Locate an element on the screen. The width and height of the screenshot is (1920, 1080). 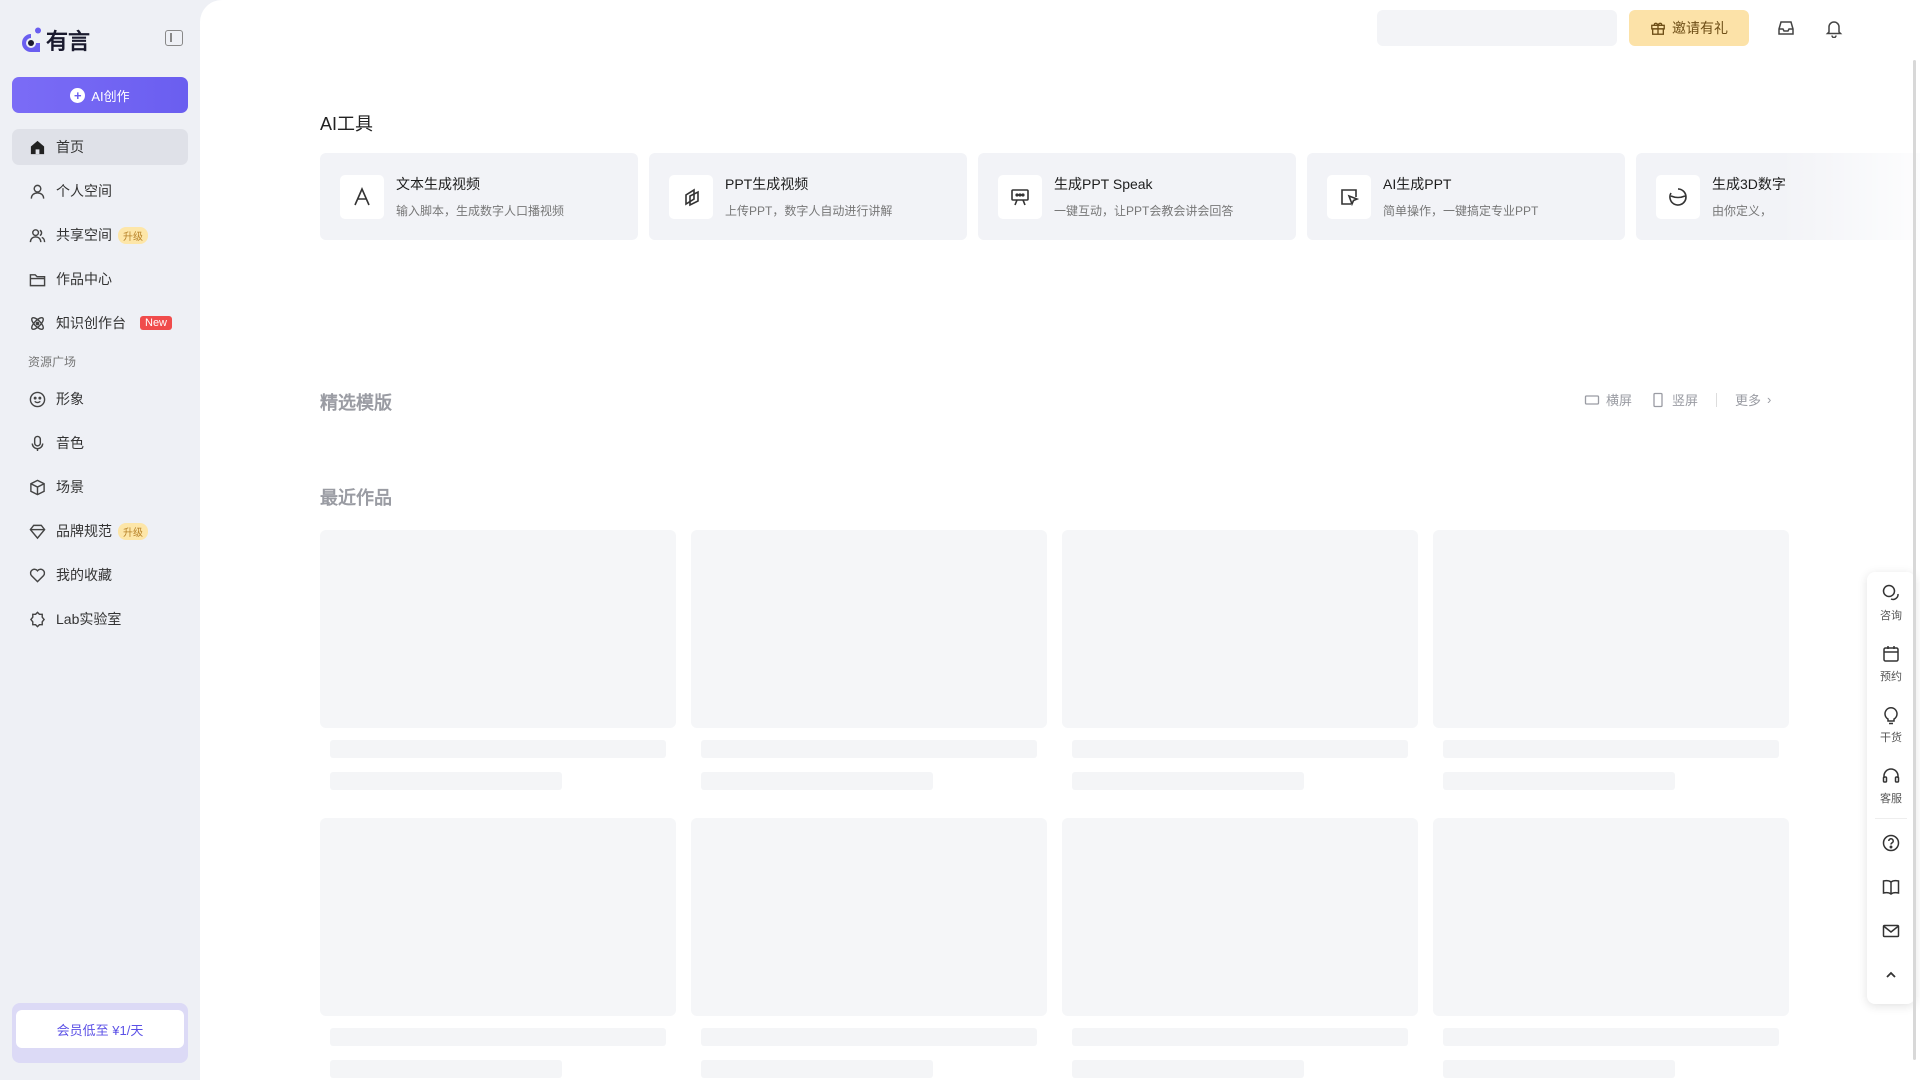
tool-card-ppt-speak: 生成PPT Speak 一键互动，让PPT会教会讲会回答 is located at coordinates (1137, 196).